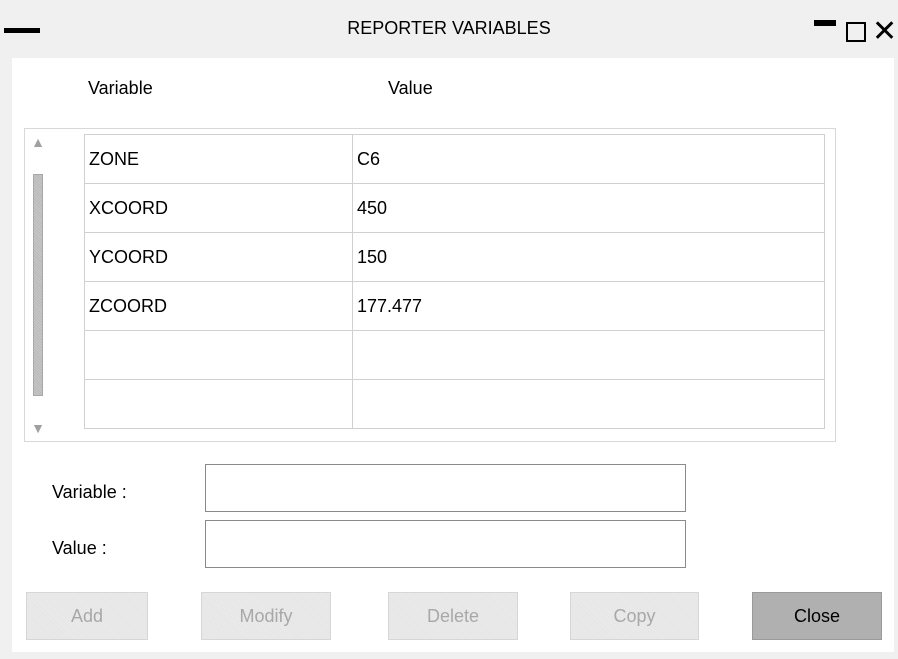 The height and width of the screenshot is (659, 898). I want to click on variable-cell: XCOORD, so click(218, 208).